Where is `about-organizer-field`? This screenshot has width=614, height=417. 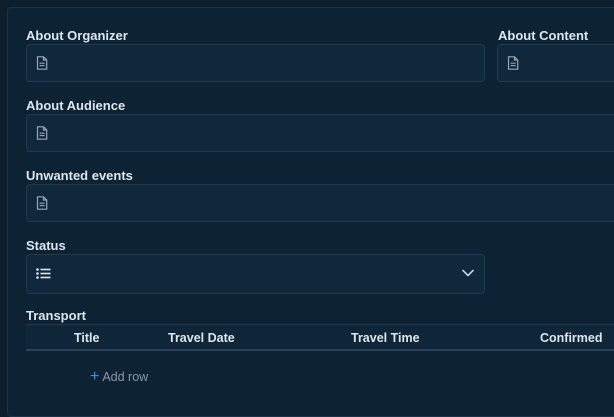
about-organizer-field is located at coordinates (255, 63).